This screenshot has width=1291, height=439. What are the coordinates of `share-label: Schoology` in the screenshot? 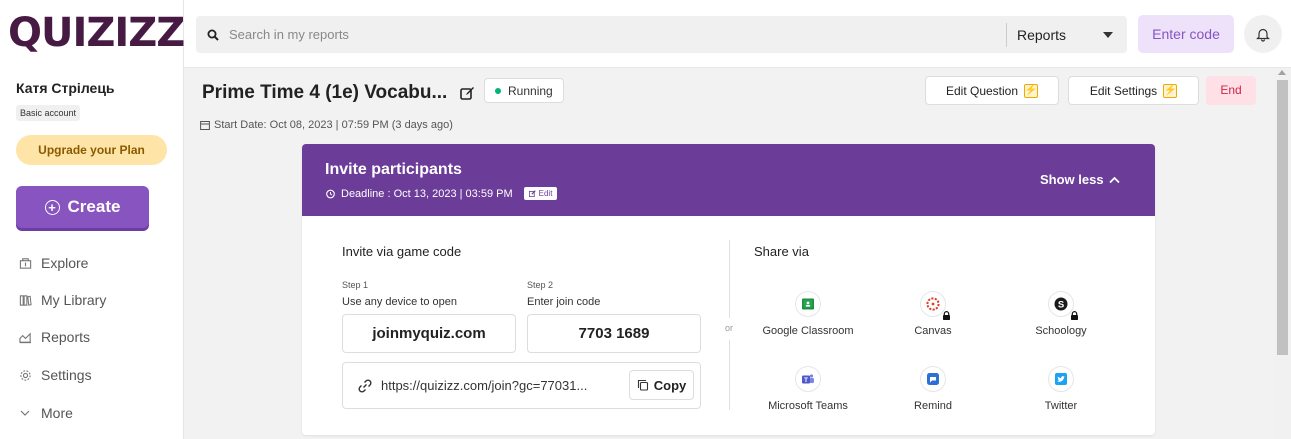 It's located at (1061, 331).